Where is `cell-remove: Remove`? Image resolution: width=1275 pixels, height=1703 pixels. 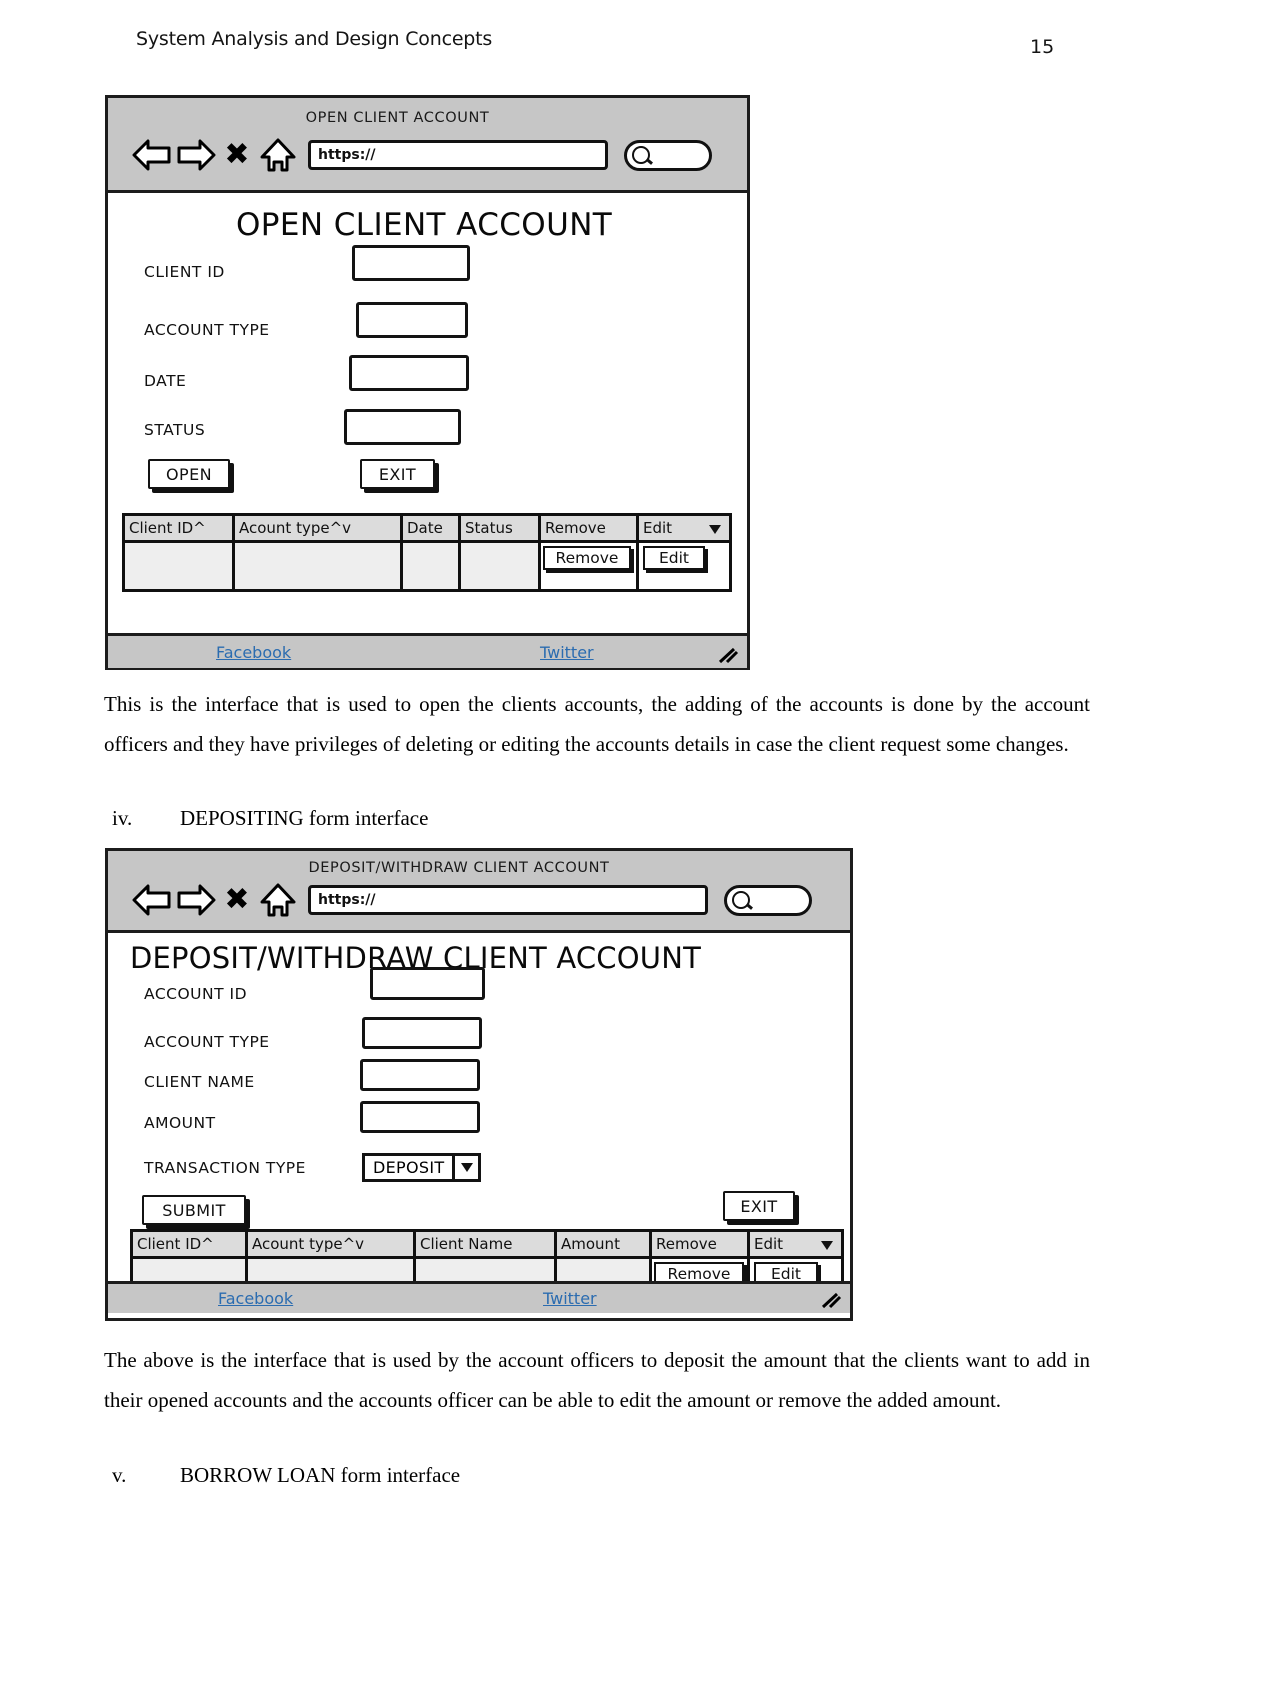
cell-remove: Remove is located at coordinates (590, 566).